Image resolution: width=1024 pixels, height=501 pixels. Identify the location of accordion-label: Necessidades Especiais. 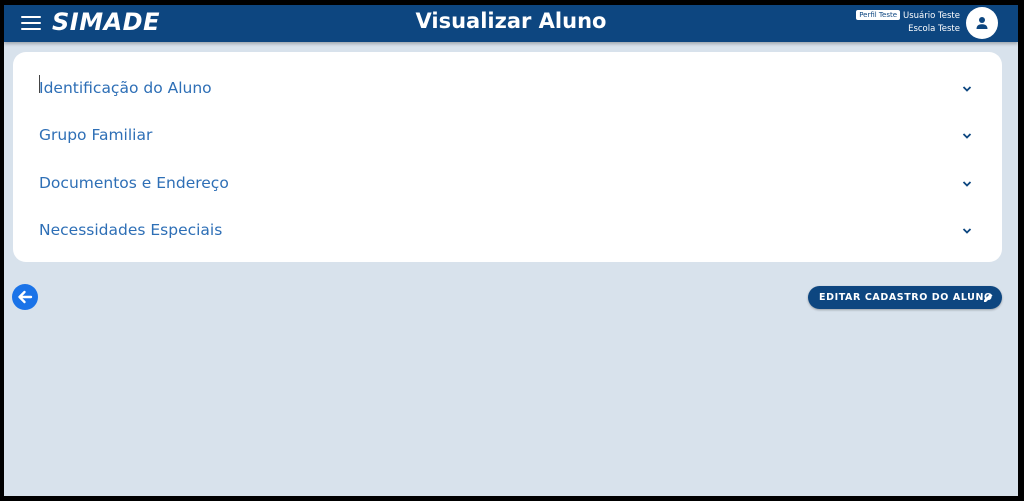
(131, 230).